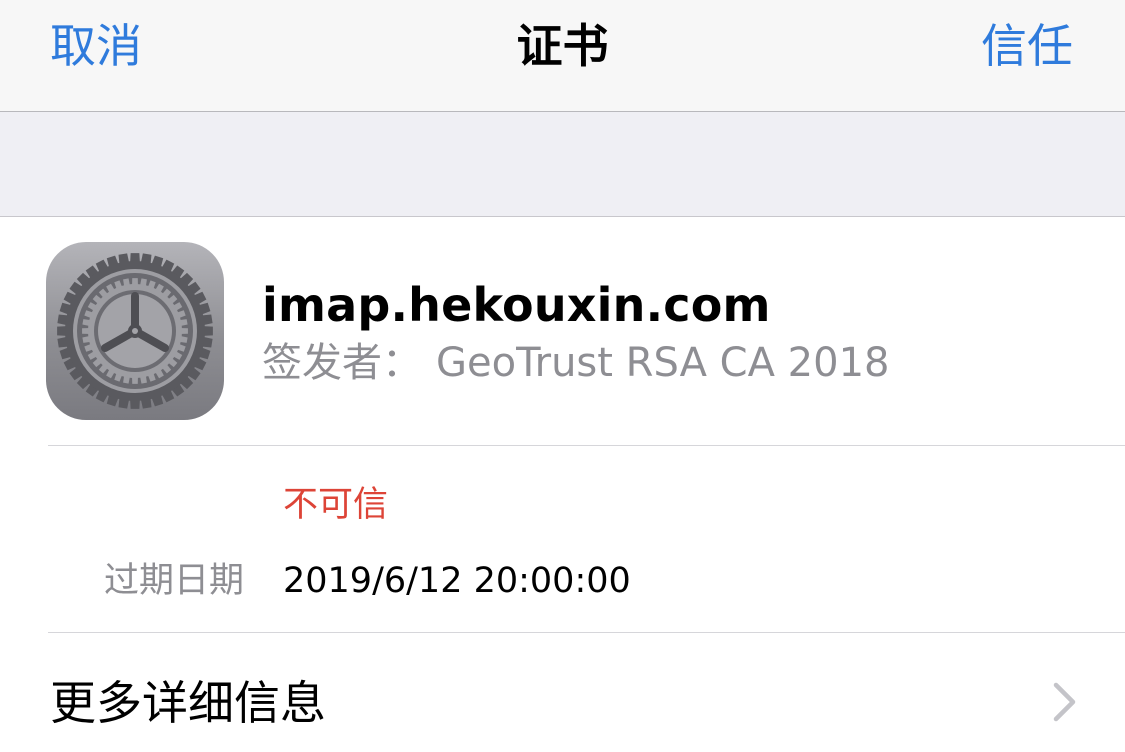 The image size is (1125, 752). I want to click on issuer-label: 签发者：, so click(342, 363).